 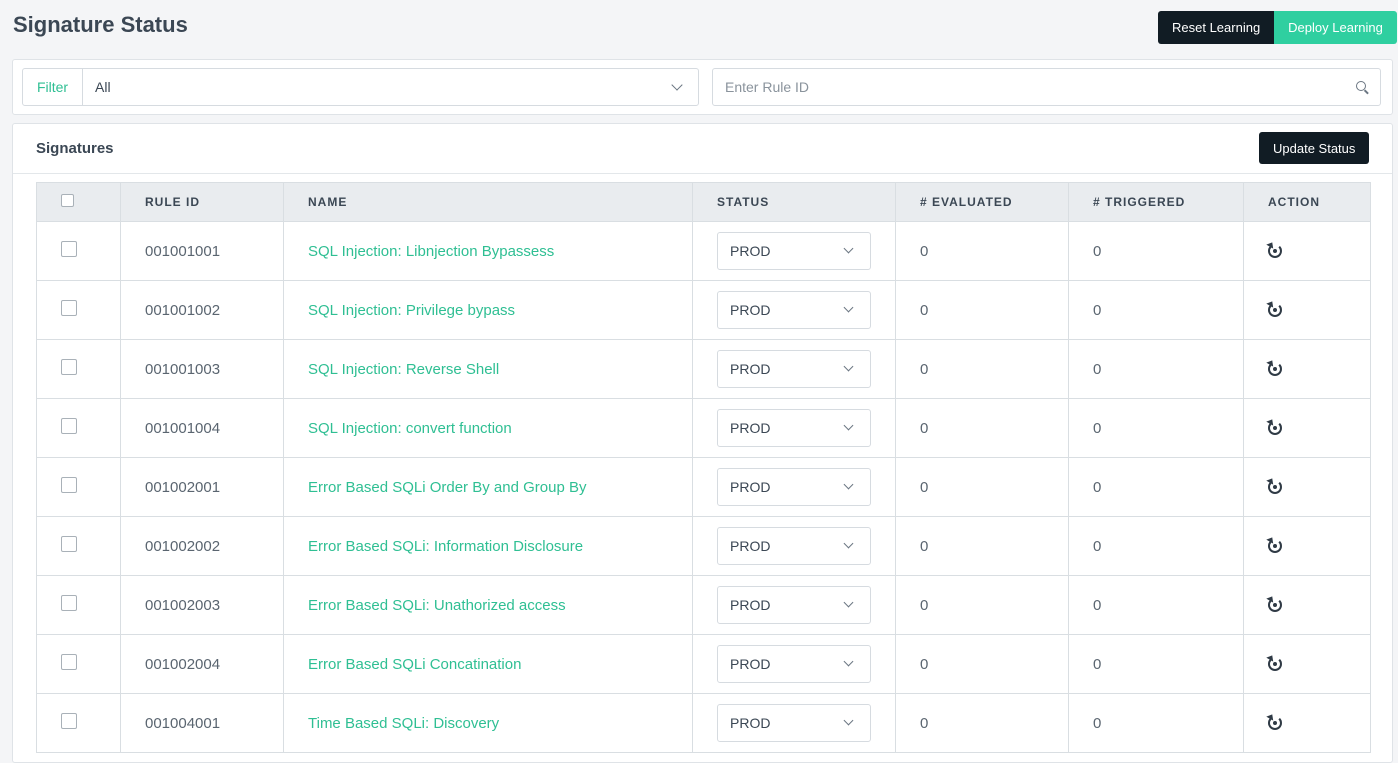 I want to click on col-action: ACTION, so click(x=1307, y=202).